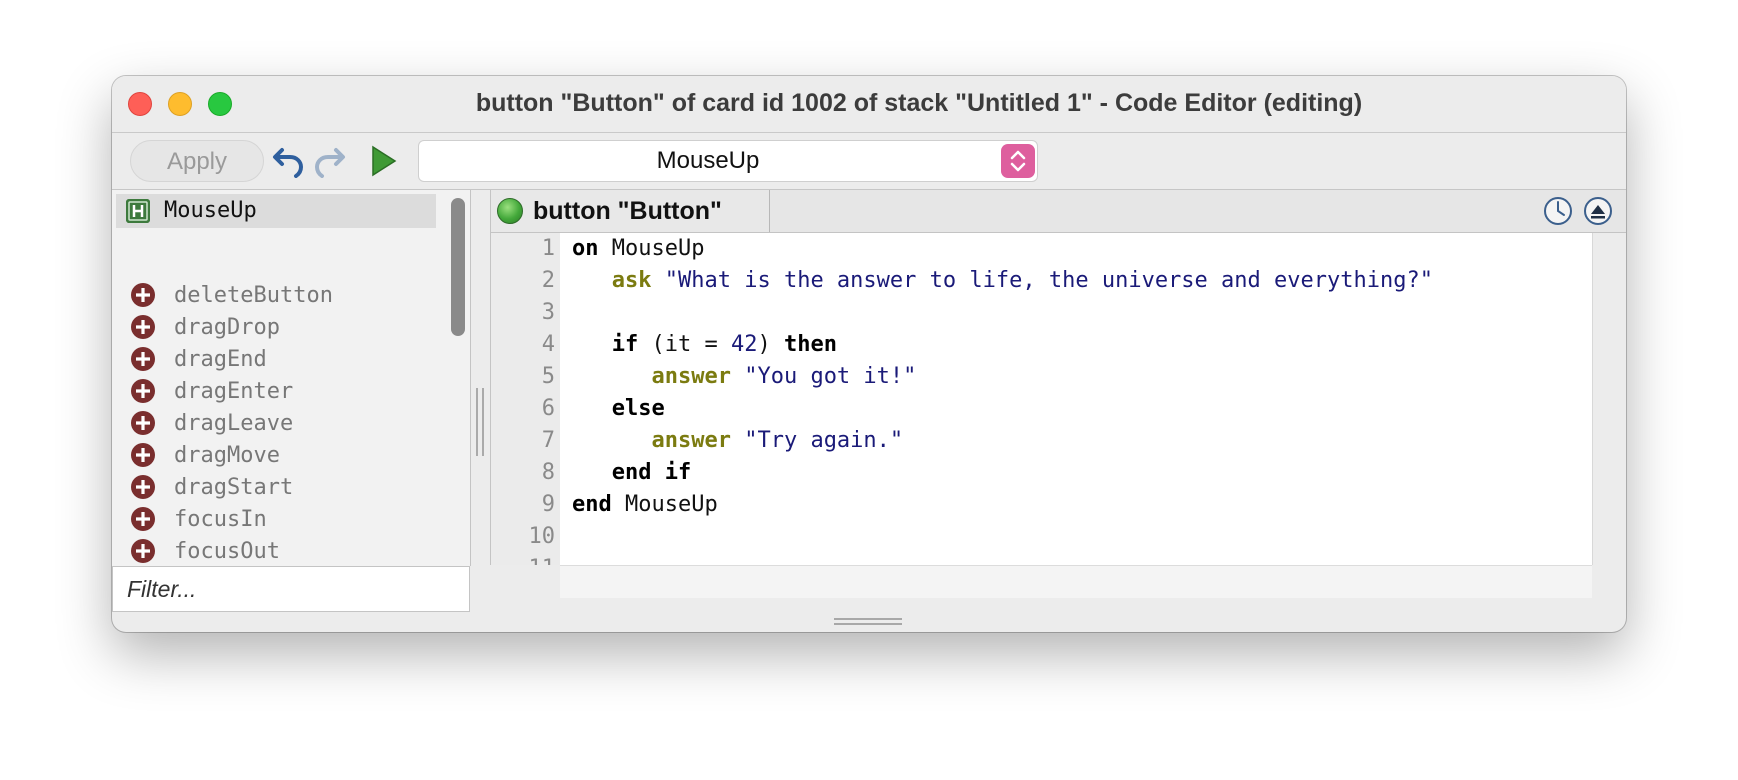  What do you see at coordinates (197, 161) in the screenshot?
I see `apply-button: Apply` at bounding box center [197, 161].